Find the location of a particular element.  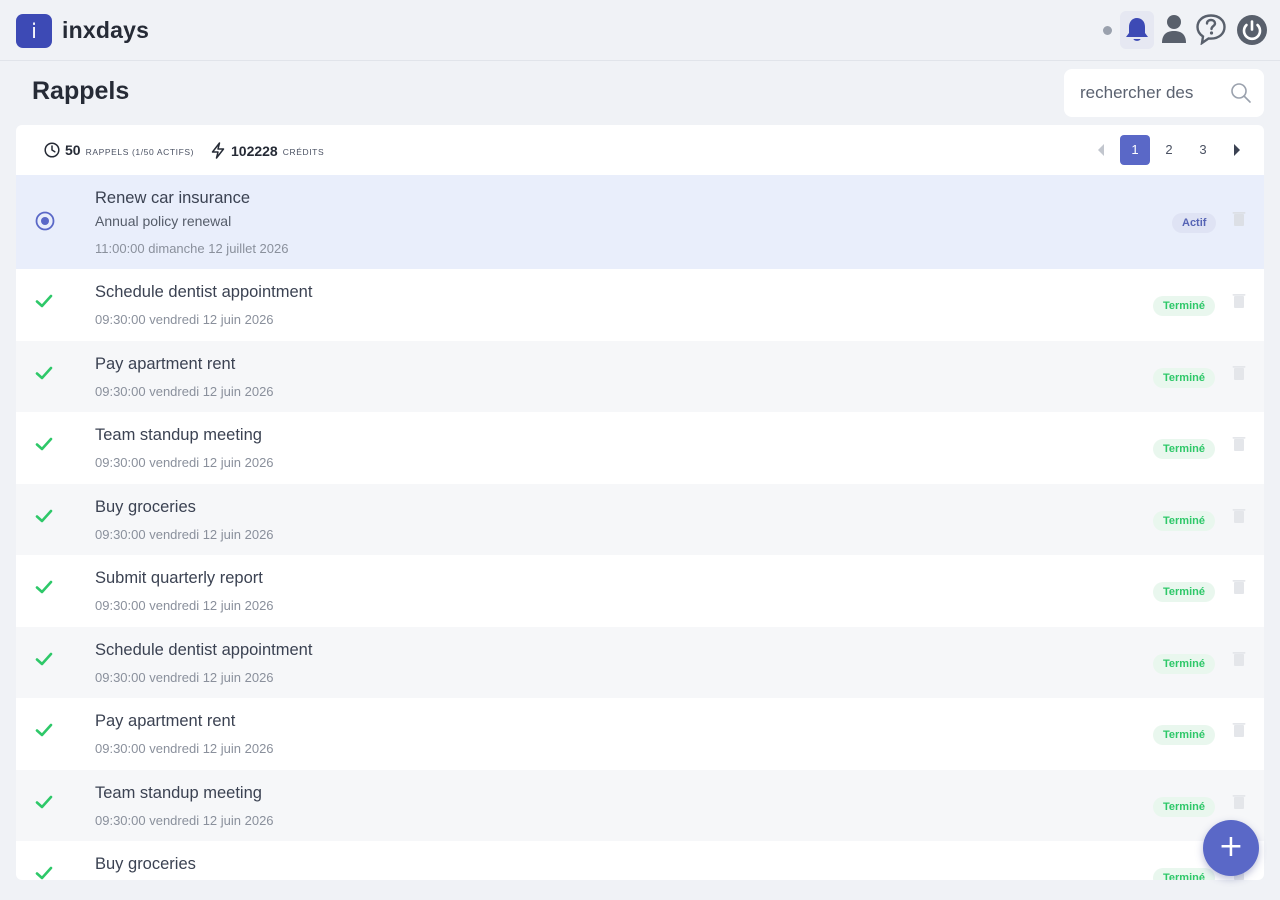

help-icon is located at coordinates (1211, 29).